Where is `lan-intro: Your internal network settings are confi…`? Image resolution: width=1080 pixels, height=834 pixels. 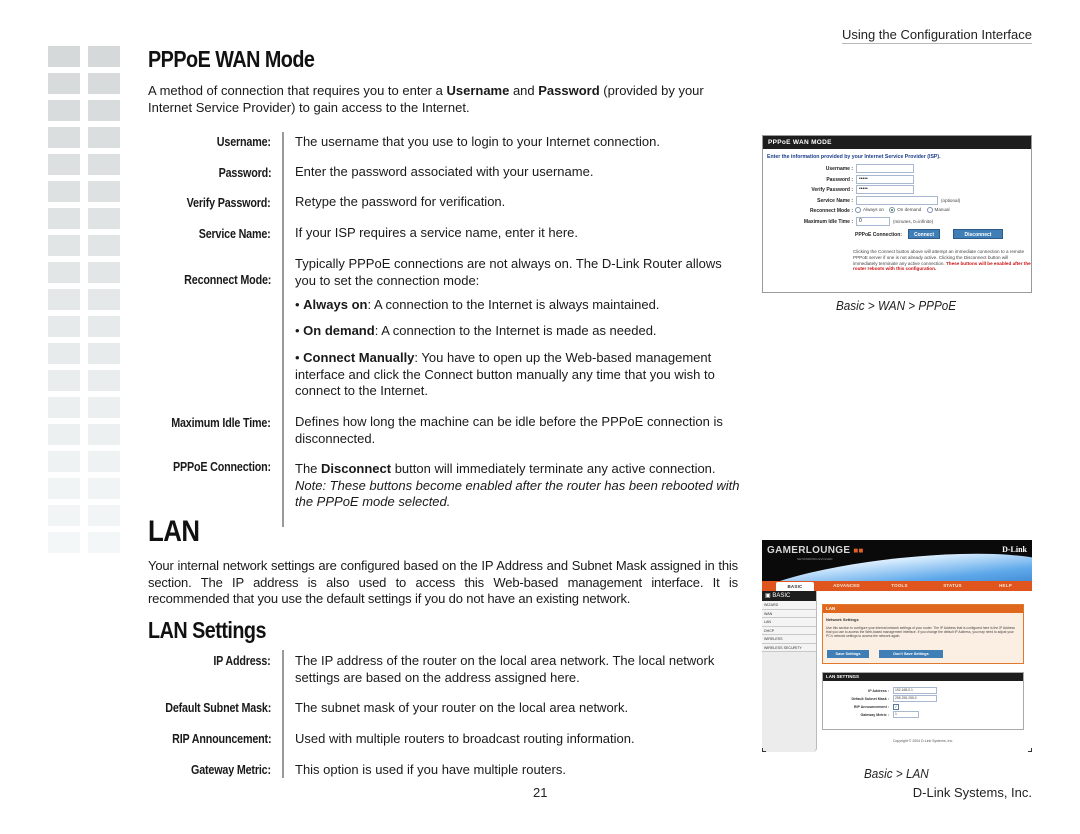 lan-intro: Your internal network settings are confi… is located at coordinates (443, 582).